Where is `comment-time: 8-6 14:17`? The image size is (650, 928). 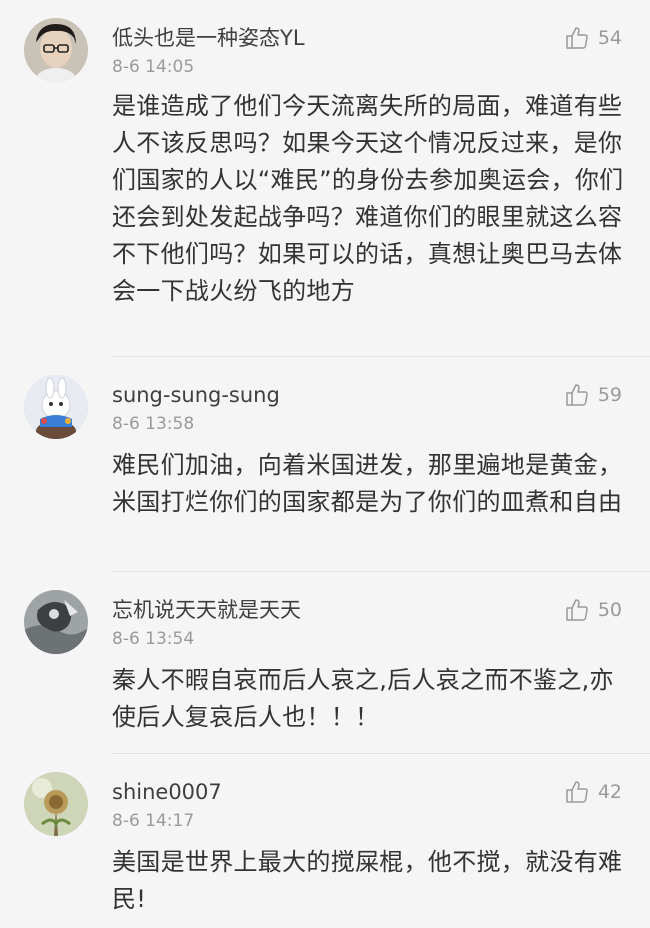
comment-time: 8-6 14:17 is located at coordinates (153, 821).